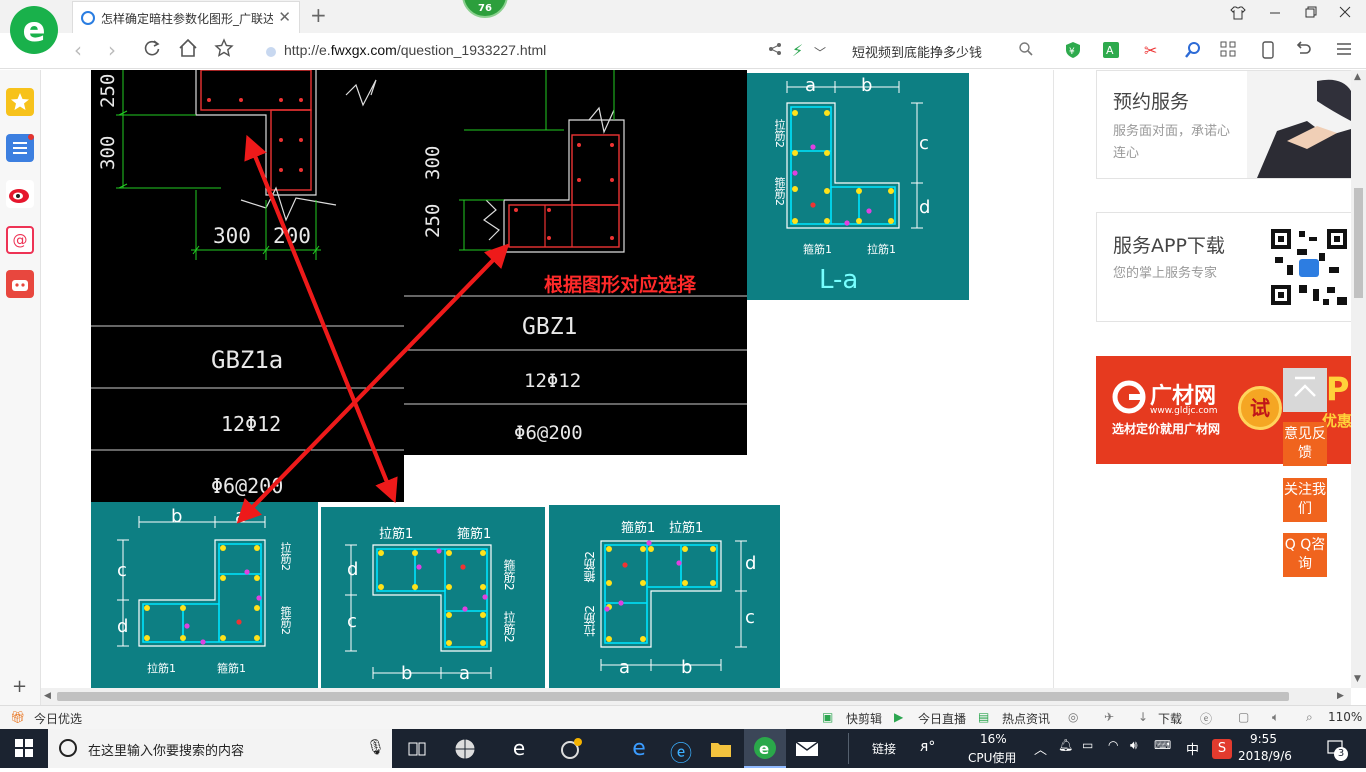 The width and height of the screenshot is (1366, 772). Describe the element at coordinates (1357, 679) in the screenshot. I see `scroll-down-icon: ▼` at that location.